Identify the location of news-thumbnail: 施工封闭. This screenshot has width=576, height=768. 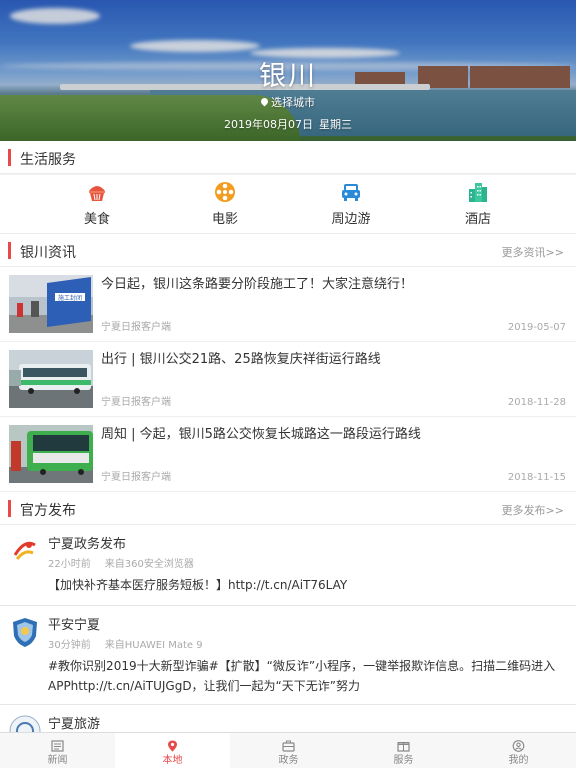
(51, 304).